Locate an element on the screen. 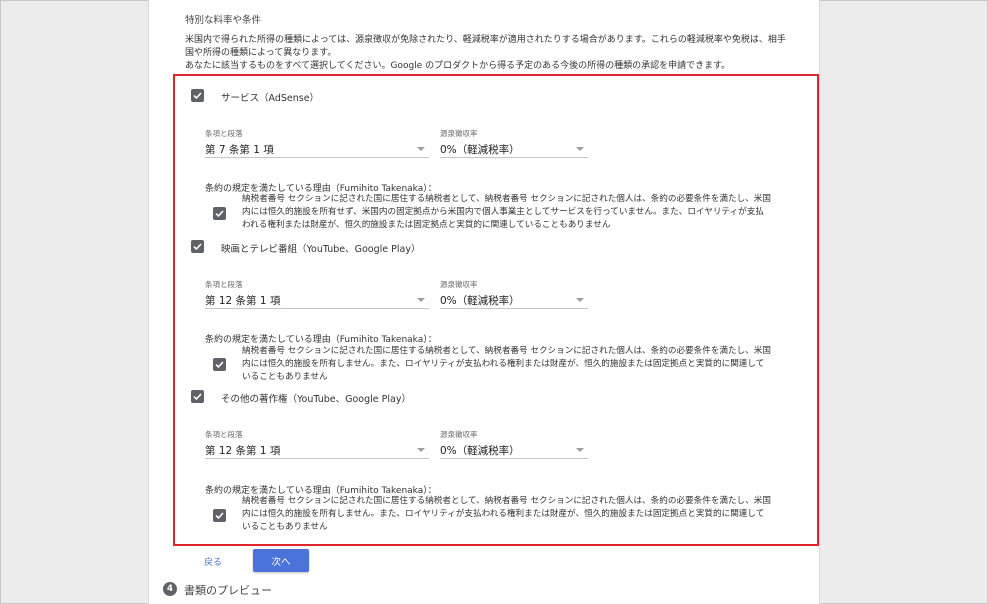 This screenshot has width=988, height=604. category-checkbox-adsense is located at coordinates (197, 95).